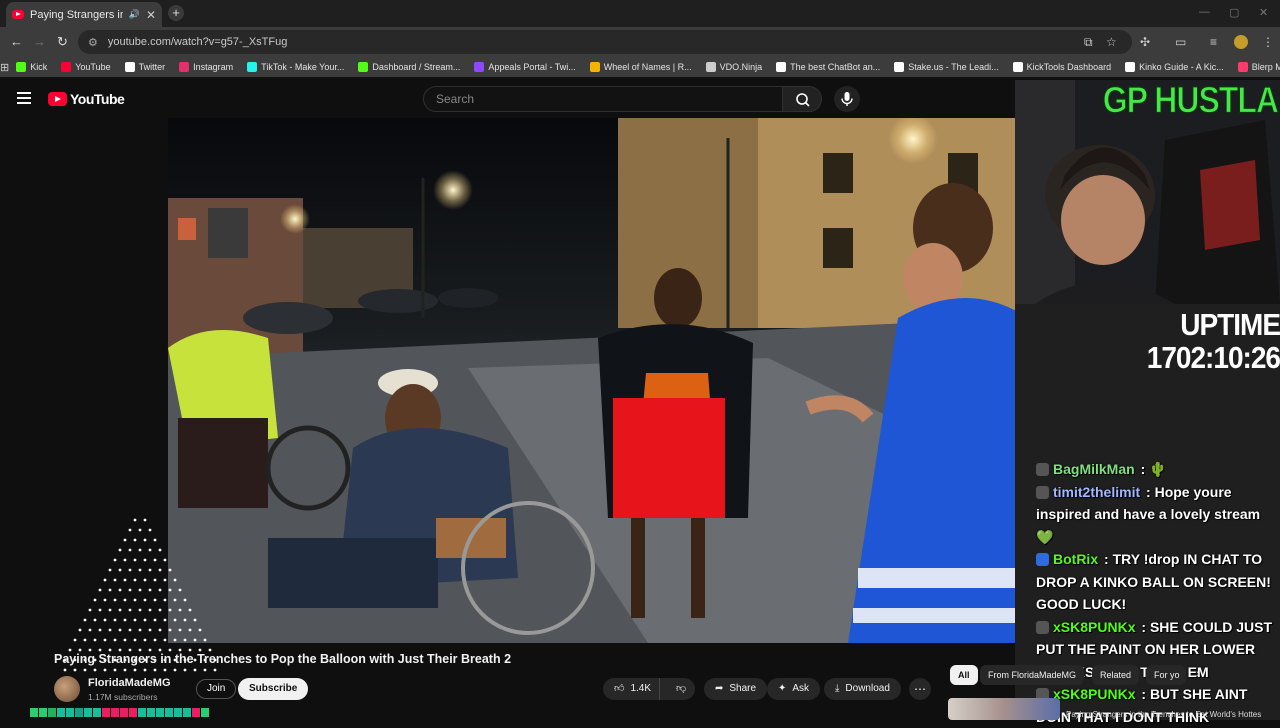 This screenshot has height=728, width=1280. I want to click on bookmark-item: KickTools Dashboard, so click(1062, 67).